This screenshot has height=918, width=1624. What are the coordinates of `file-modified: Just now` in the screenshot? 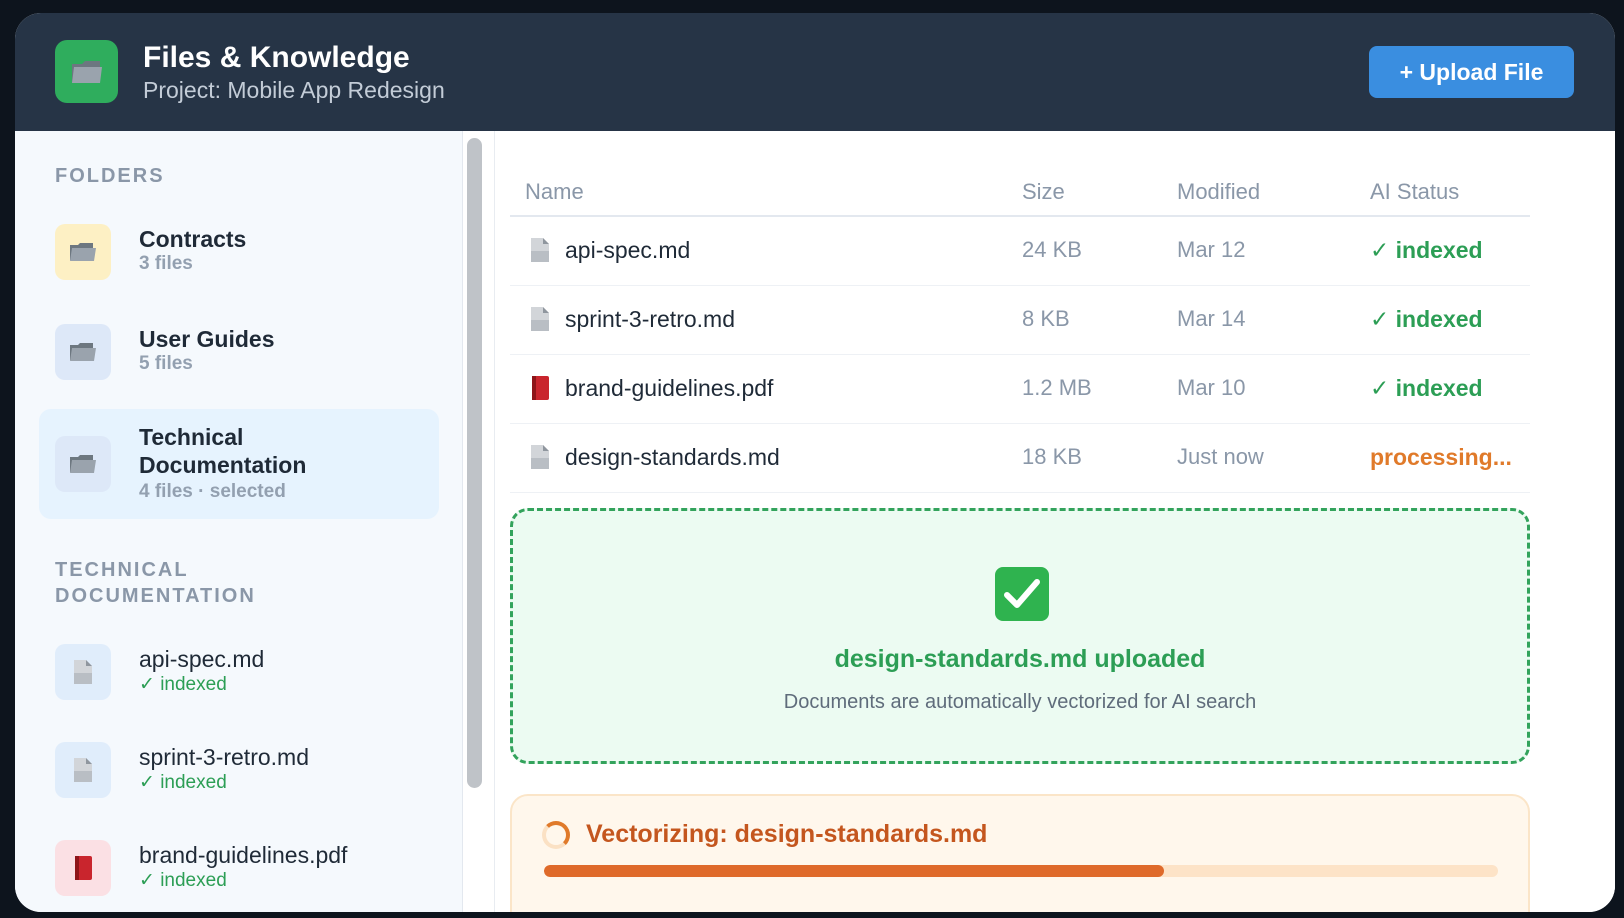 It's located at (1220, 456).